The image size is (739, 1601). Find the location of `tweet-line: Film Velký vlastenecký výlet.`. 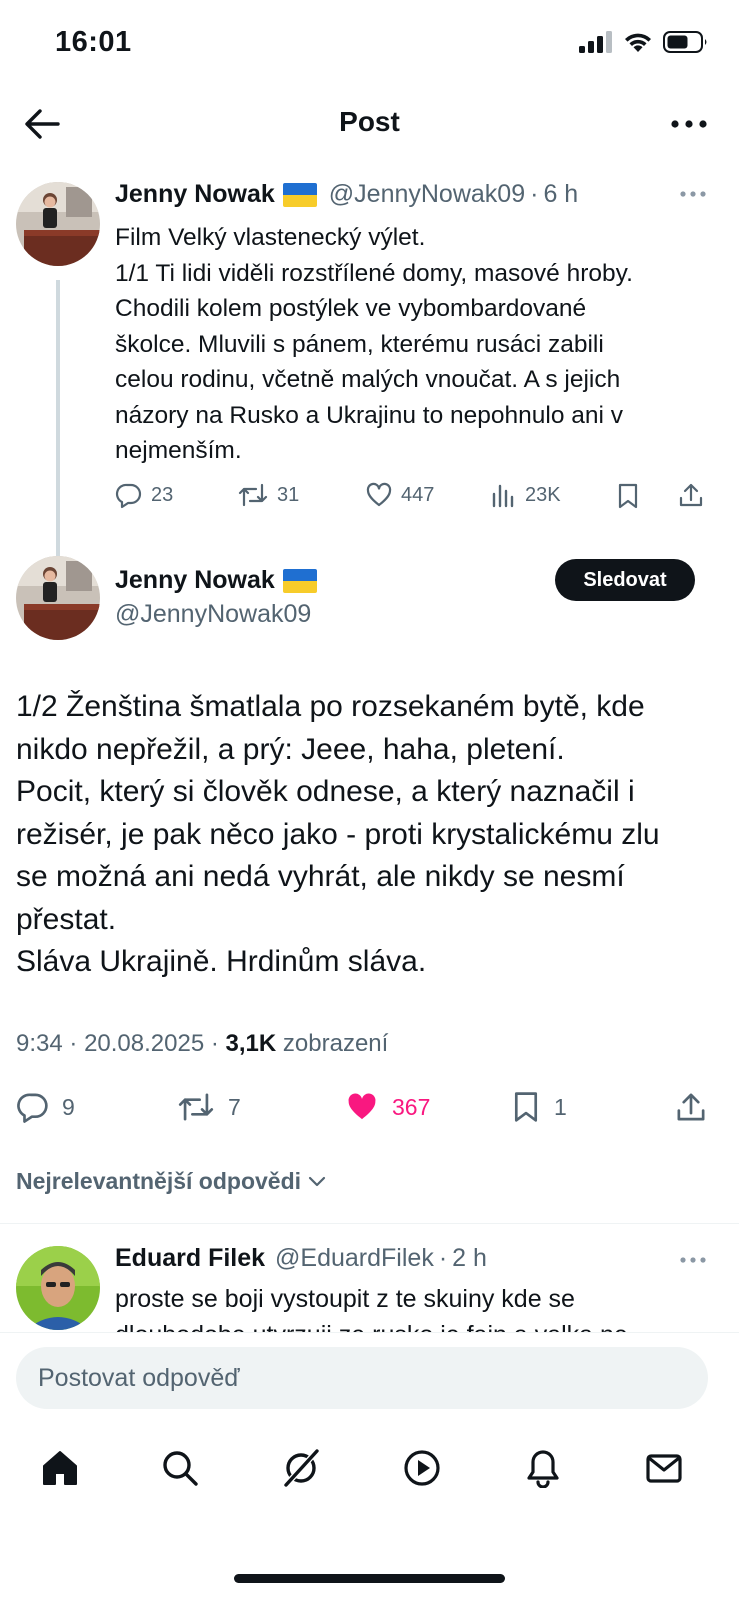

tweet-line: Film Velký vlastenecký výlet. is located at coordinates (270, 237).